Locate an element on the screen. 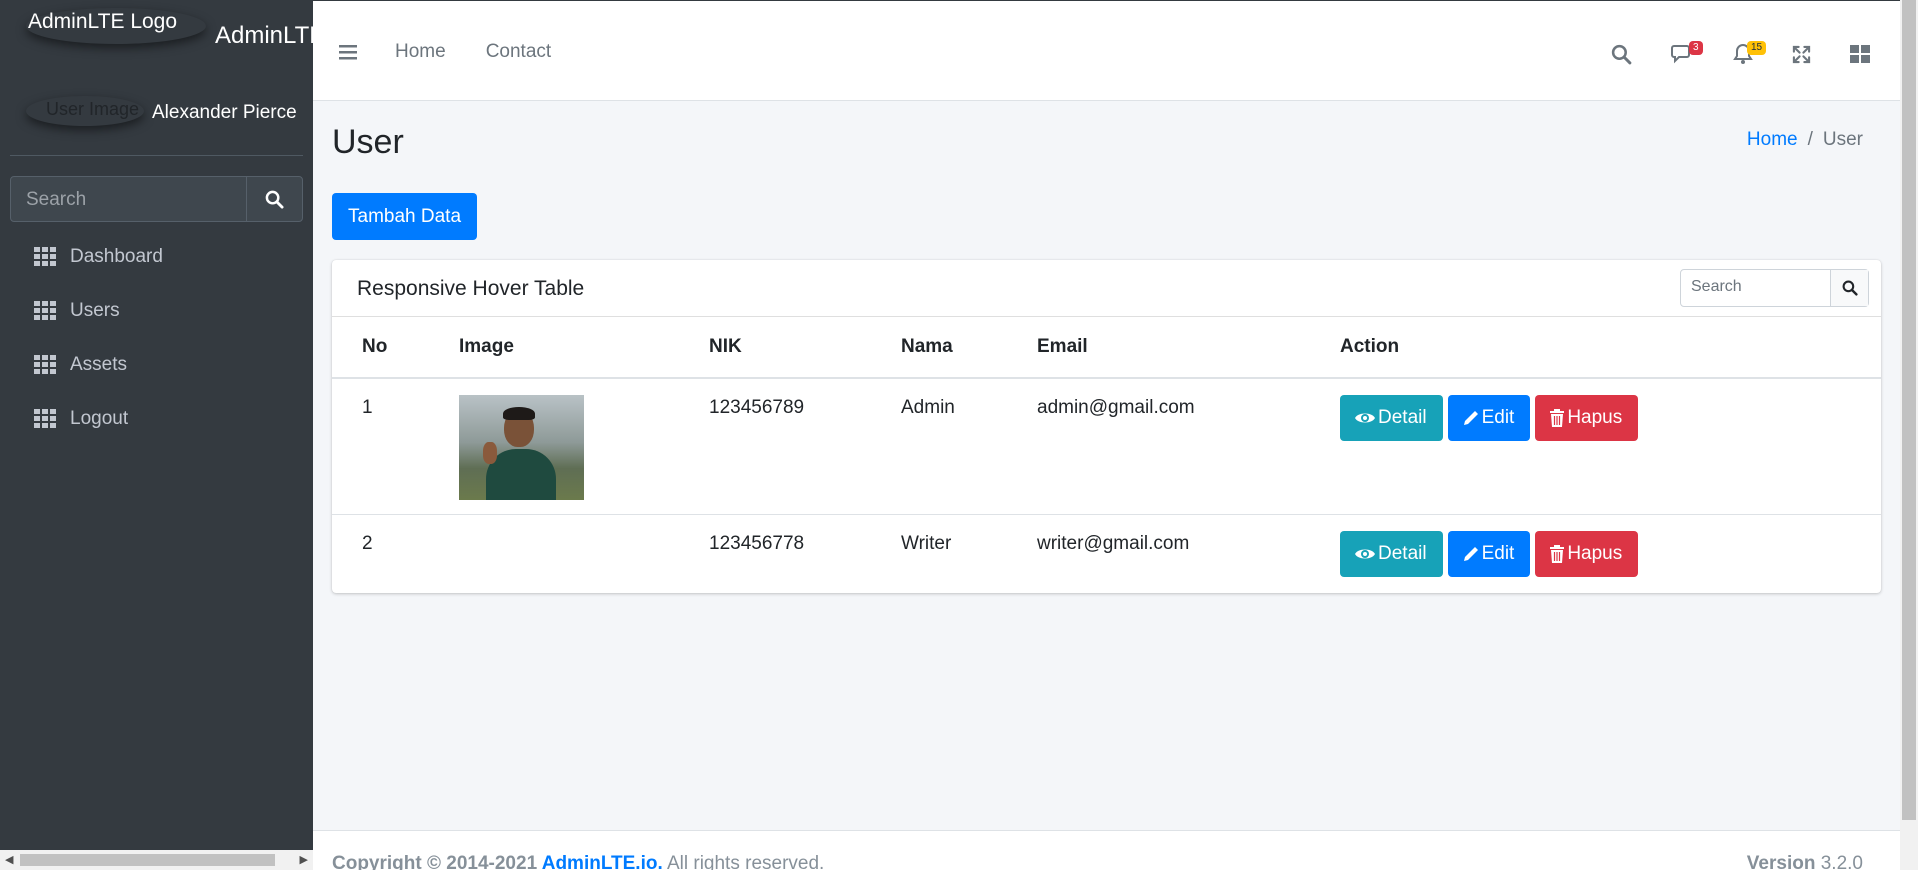 The width and height of the screenshot is (1918, 870). content-header: User Home / User is located at coordinates (1106, 146).